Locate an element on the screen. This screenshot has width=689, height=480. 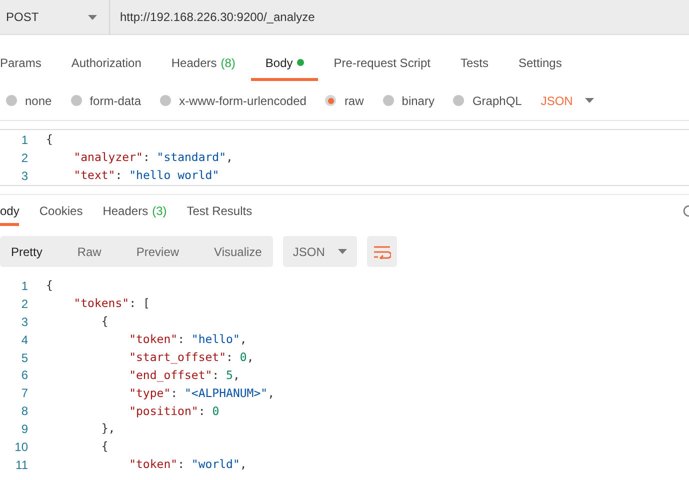
body-type-radio: GraphQL is located at coordinates (487, 101).